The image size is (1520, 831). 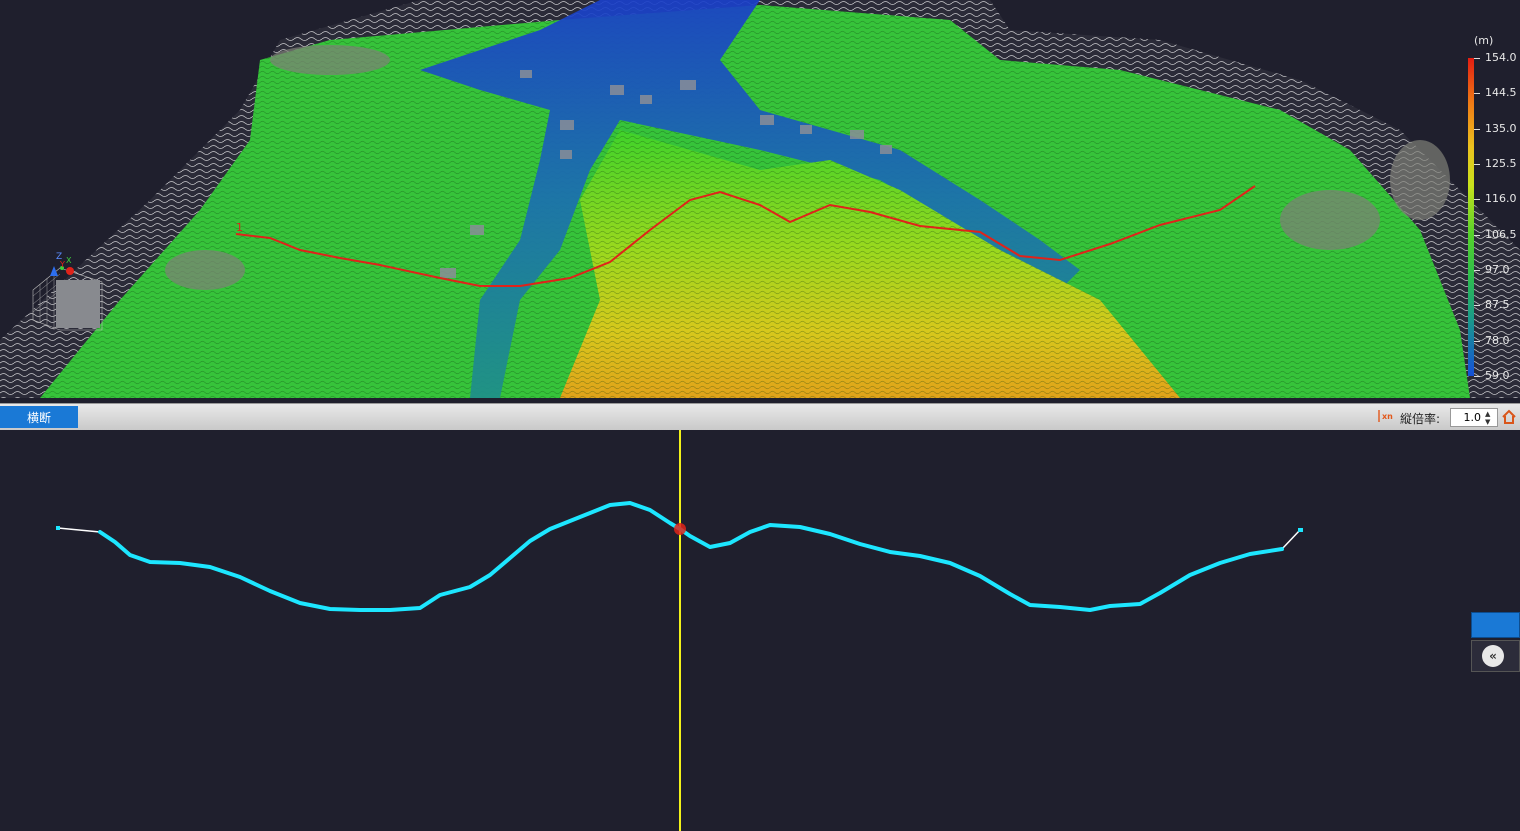 What do you see at coordinates (1495, 625) in the screenshot?
I see `side-panel-tab` at bounding box center [1495, 625].